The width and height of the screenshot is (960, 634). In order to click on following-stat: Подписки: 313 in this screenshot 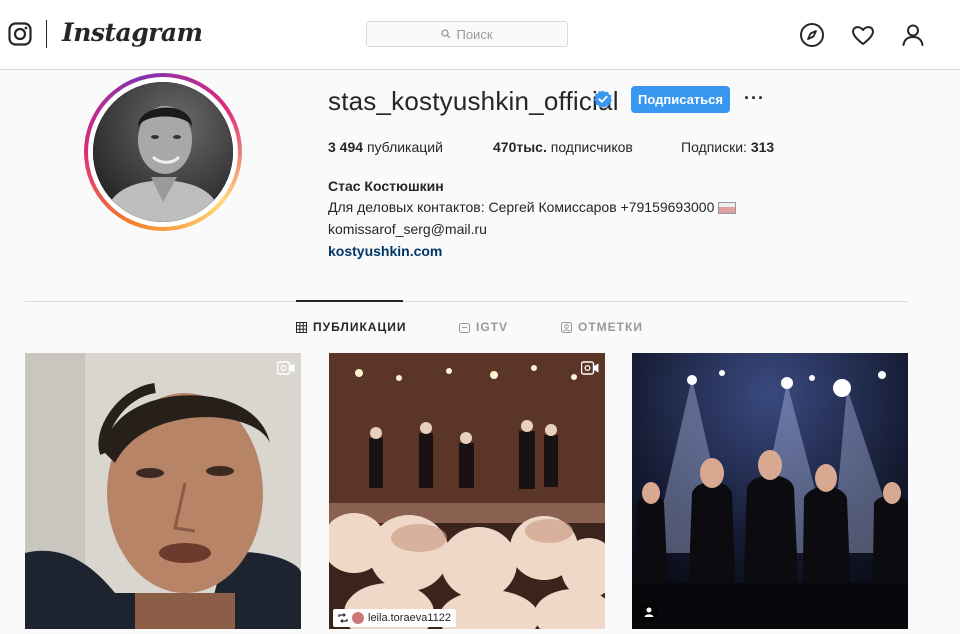, I will do `click(727, 147)`.